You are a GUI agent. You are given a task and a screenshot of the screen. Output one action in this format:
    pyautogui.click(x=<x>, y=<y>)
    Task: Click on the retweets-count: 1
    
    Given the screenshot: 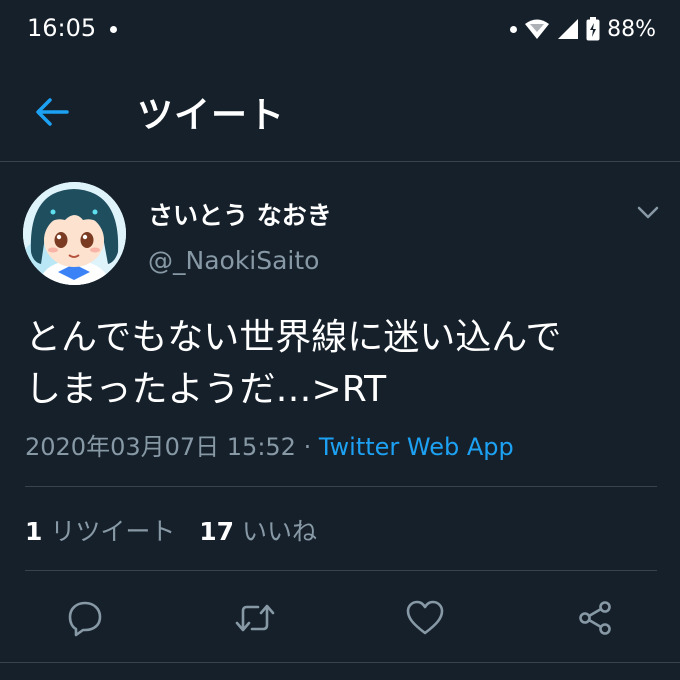 What is the action you would take?
    pyautogui.click(x=34, y=531)
    